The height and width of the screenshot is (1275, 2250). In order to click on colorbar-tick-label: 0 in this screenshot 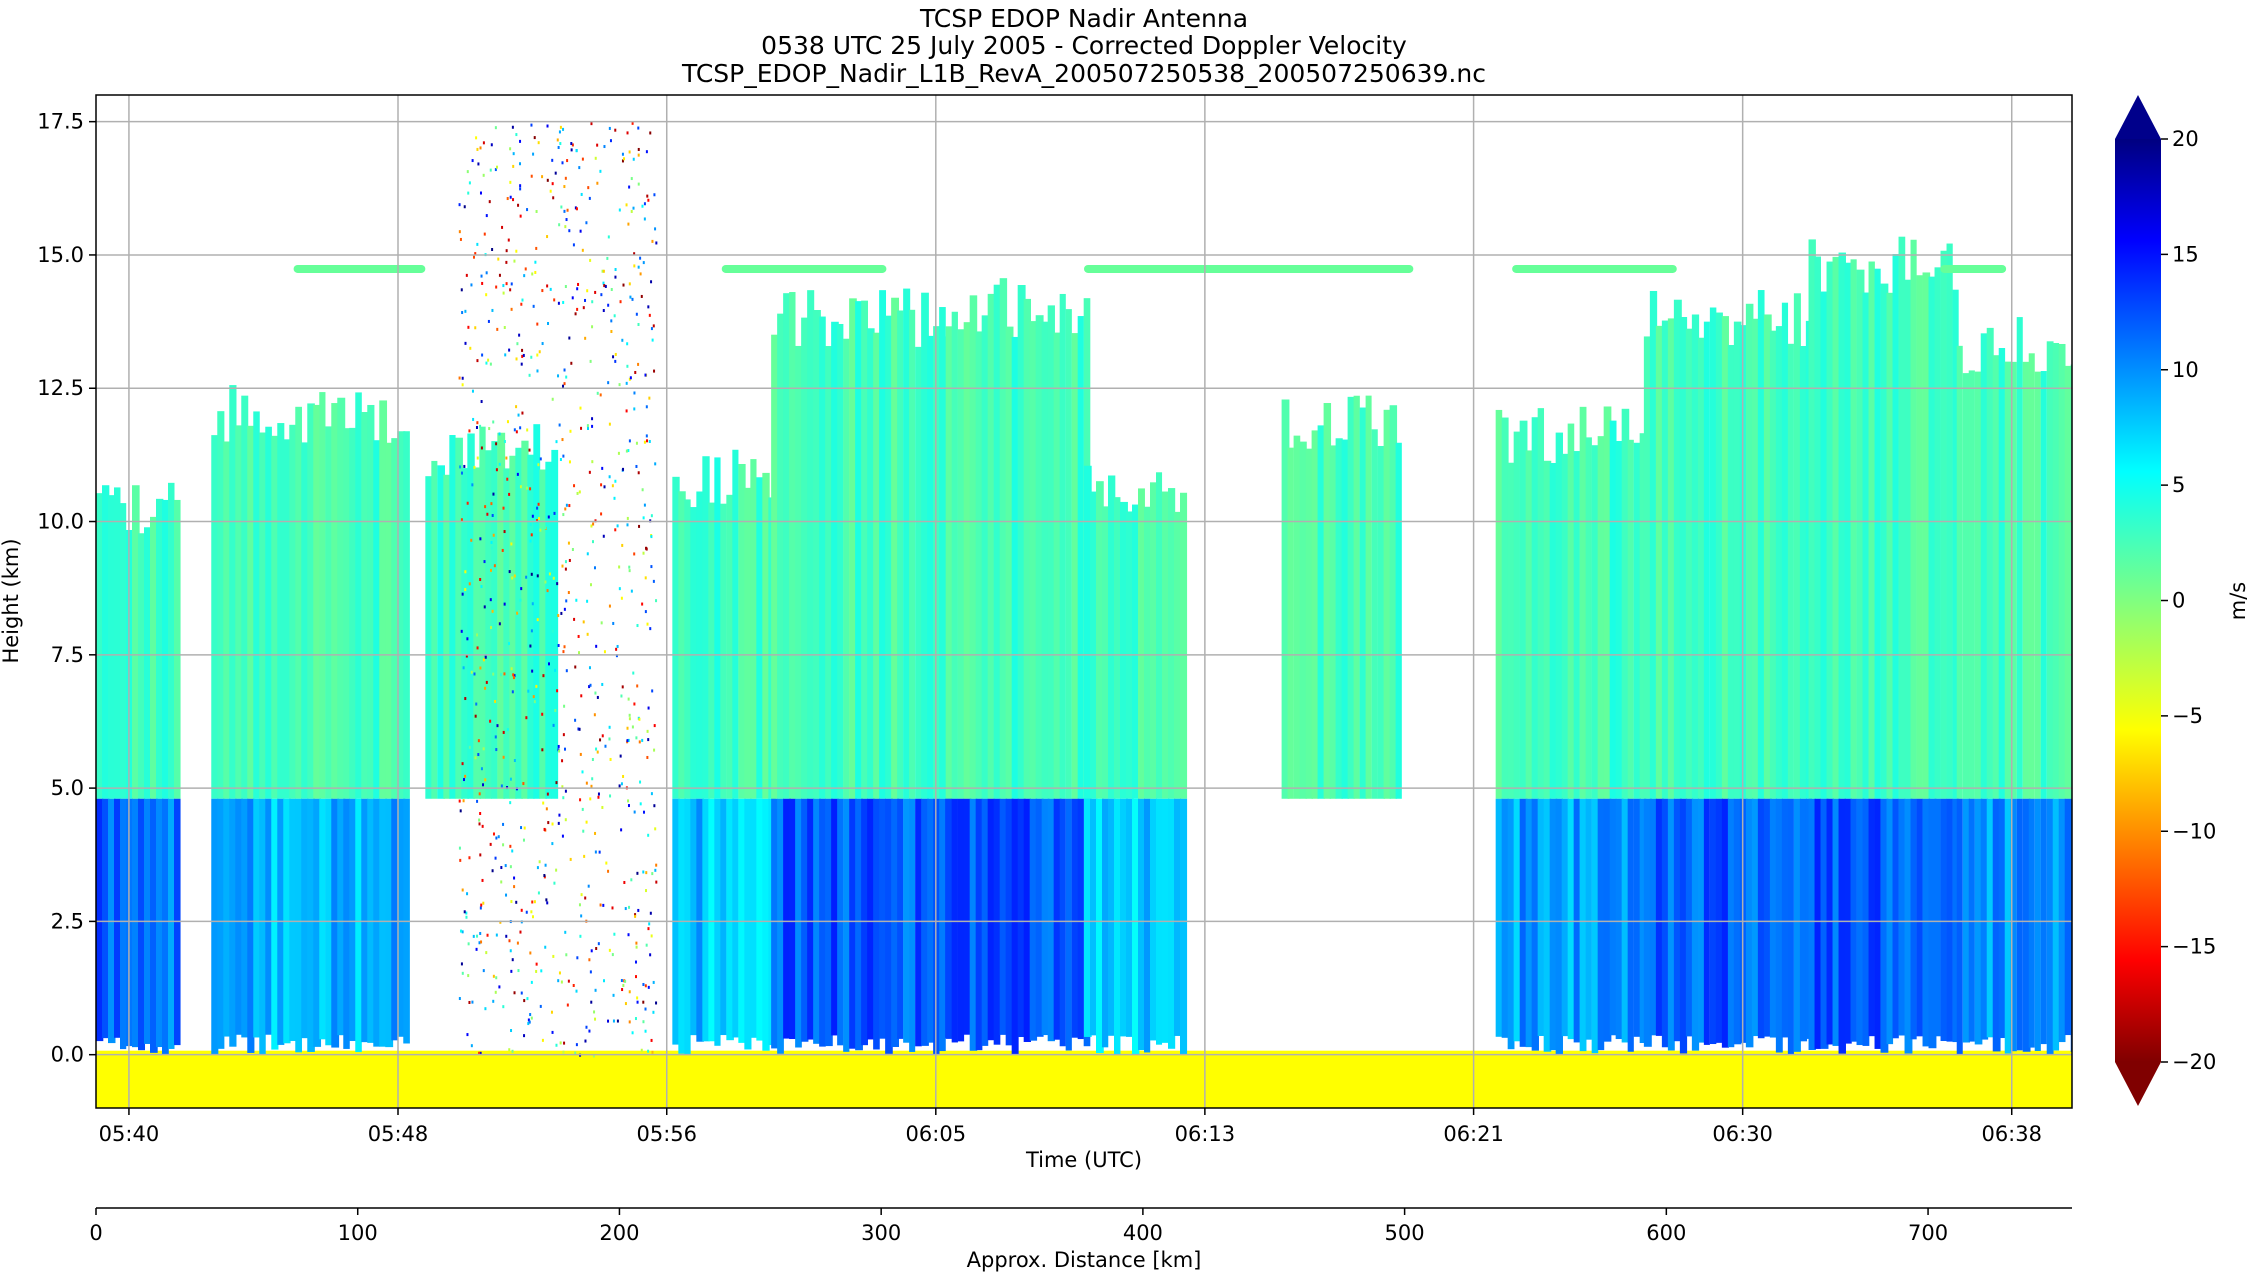, I will do `click(2178, 601)`.